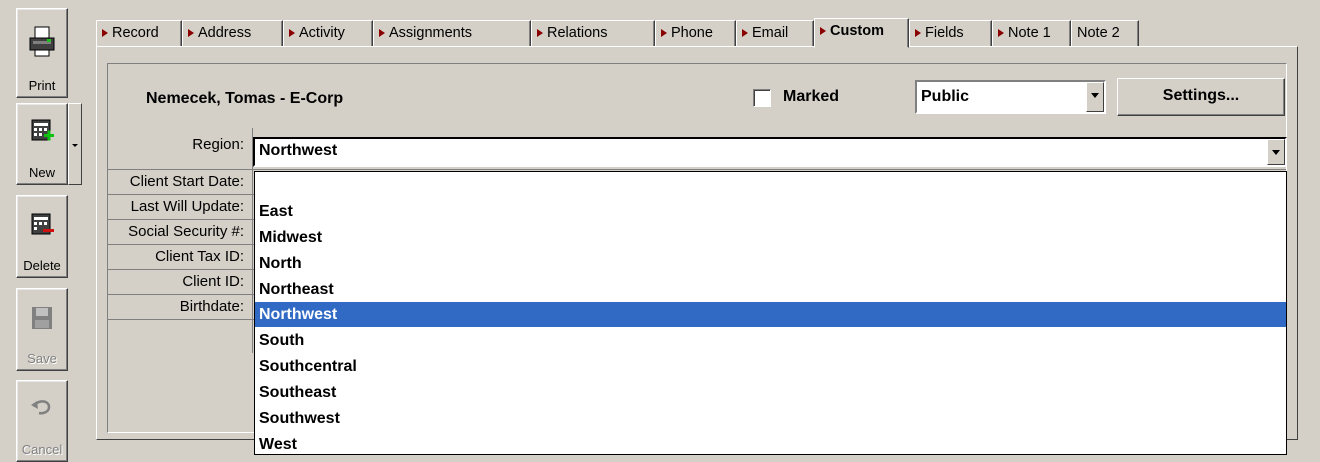  What do you see at coordinates (199, 256) in the screenshot?
I see `field-label: Client Tax ID:` at bounding box center [199, 256].